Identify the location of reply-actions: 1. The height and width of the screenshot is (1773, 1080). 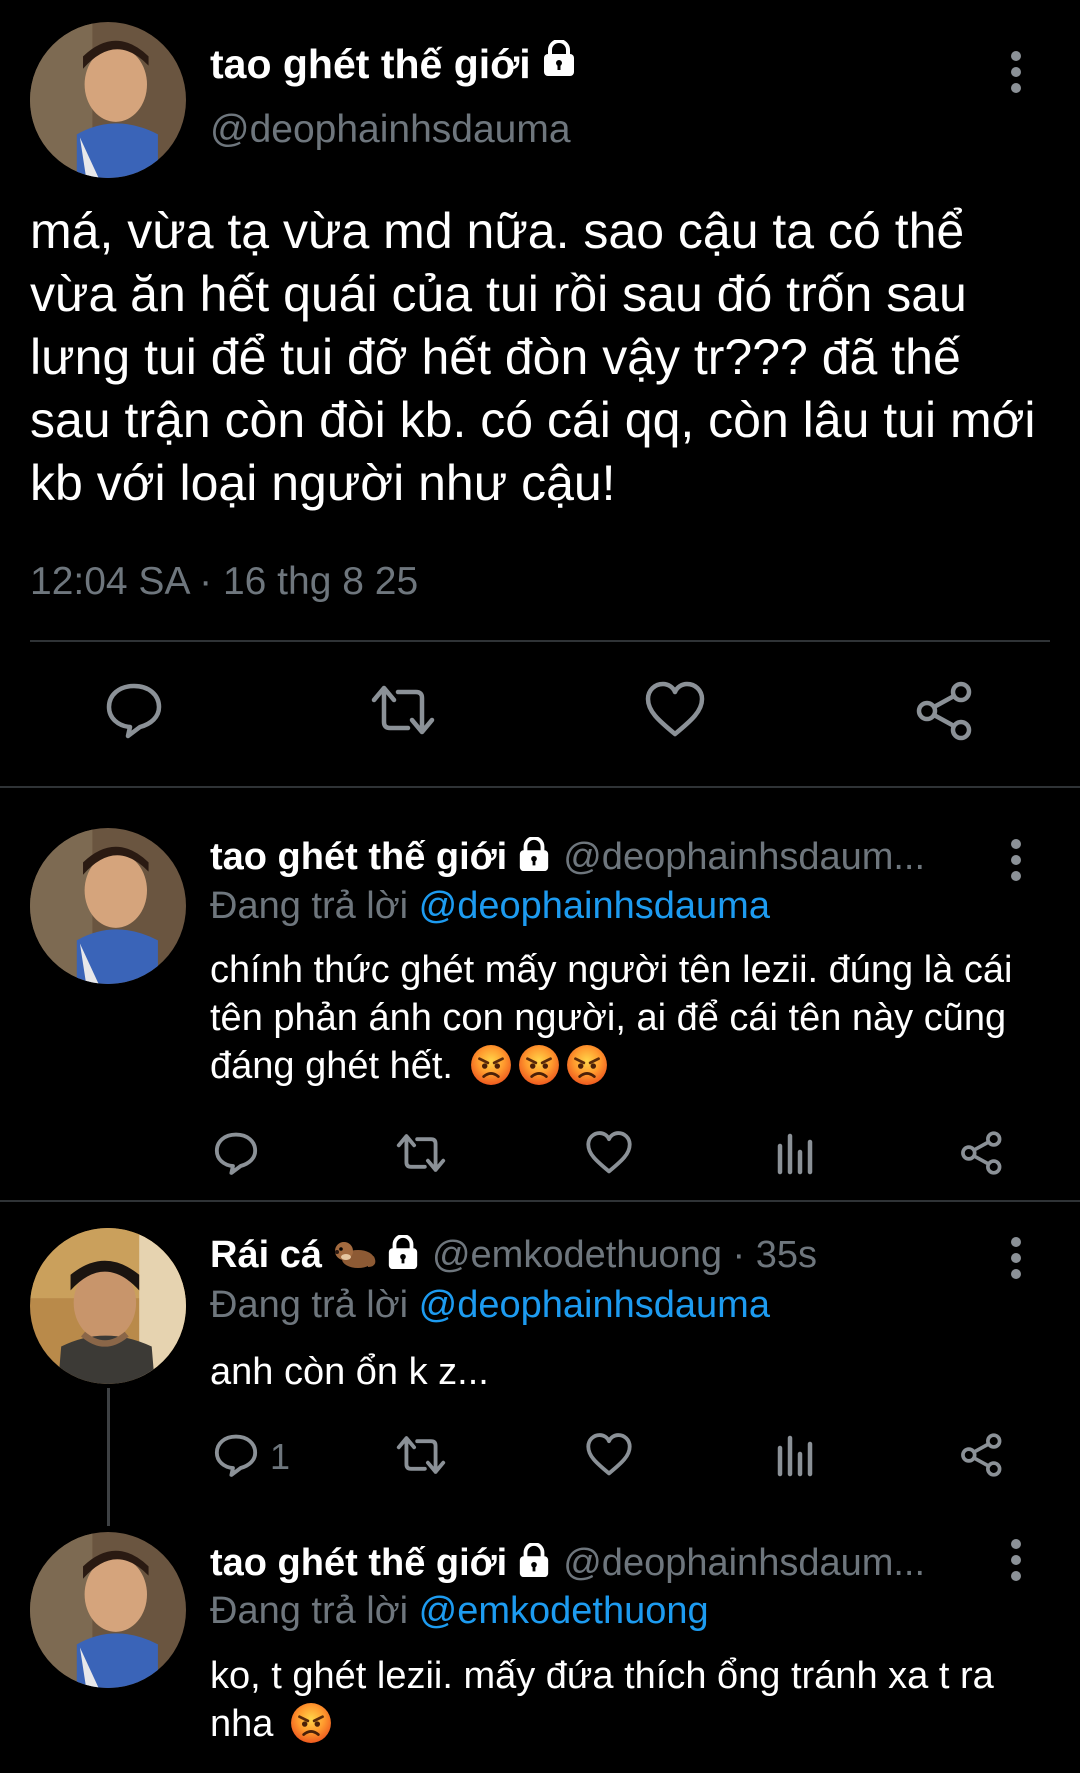
(540, 1462).